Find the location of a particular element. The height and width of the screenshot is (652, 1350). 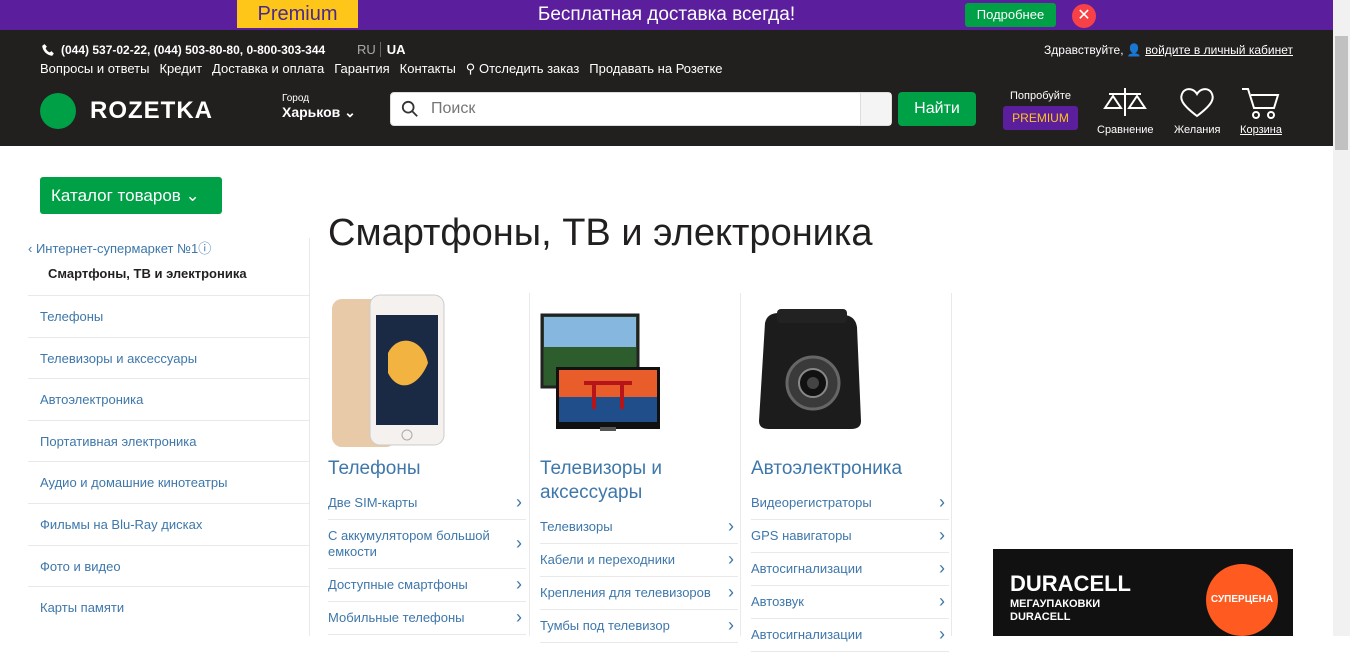

wishlist-label: Желания is located at coordinates (1197, 130).